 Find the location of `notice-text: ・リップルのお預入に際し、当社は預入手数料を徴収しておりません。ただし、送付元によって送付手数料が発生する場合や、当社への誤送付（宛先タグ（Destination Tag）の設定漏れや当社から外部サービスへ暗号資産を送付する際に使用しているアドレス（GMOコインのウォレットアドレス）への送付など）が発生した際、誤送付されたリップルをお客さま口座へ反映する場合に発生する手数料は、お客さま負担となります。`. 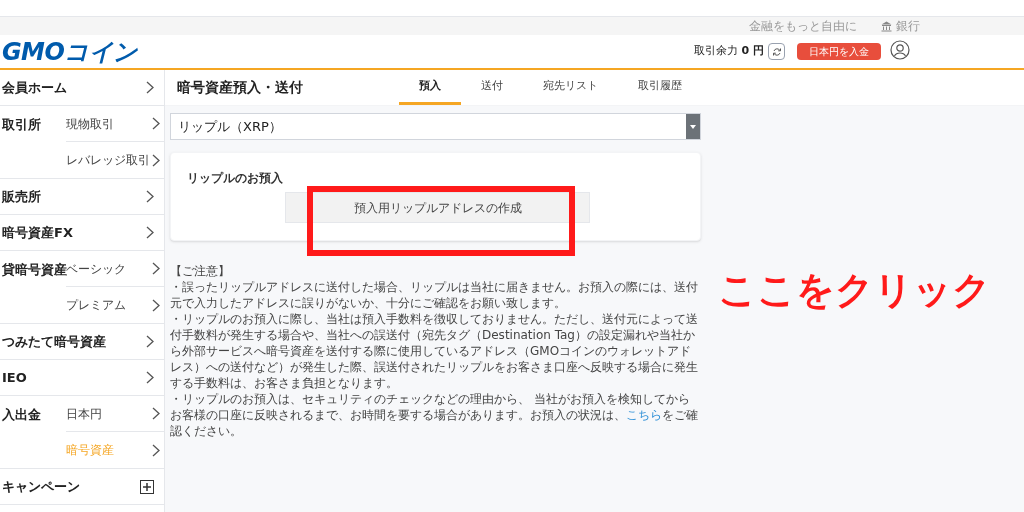

notice-text: ・リップルのお預入に際し、当社は預入手数料を徴収しておりません。ただし、送付元によって送付手数料が発生する場合や、当社への誤送付（宛先タグ（Destination Tag）の設定漏れや当社から外部サービスへ暗号資産を送付する際に使用しているアドレス（GMOコインのウォレットアドレス）への送付など）が発生した際、誤送付されたリップルをお客さま口座へ反映する場合に発生する手数料は、お客さま負担となります。 is located at coordinates (434, 351).